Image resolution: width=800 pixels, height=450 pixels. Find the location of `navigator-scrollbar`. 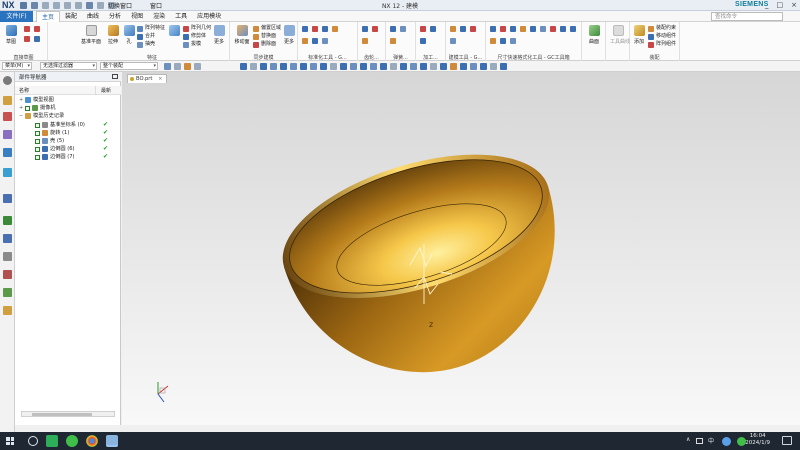

navigator-scrollbar is located at coordinates (68, 414).